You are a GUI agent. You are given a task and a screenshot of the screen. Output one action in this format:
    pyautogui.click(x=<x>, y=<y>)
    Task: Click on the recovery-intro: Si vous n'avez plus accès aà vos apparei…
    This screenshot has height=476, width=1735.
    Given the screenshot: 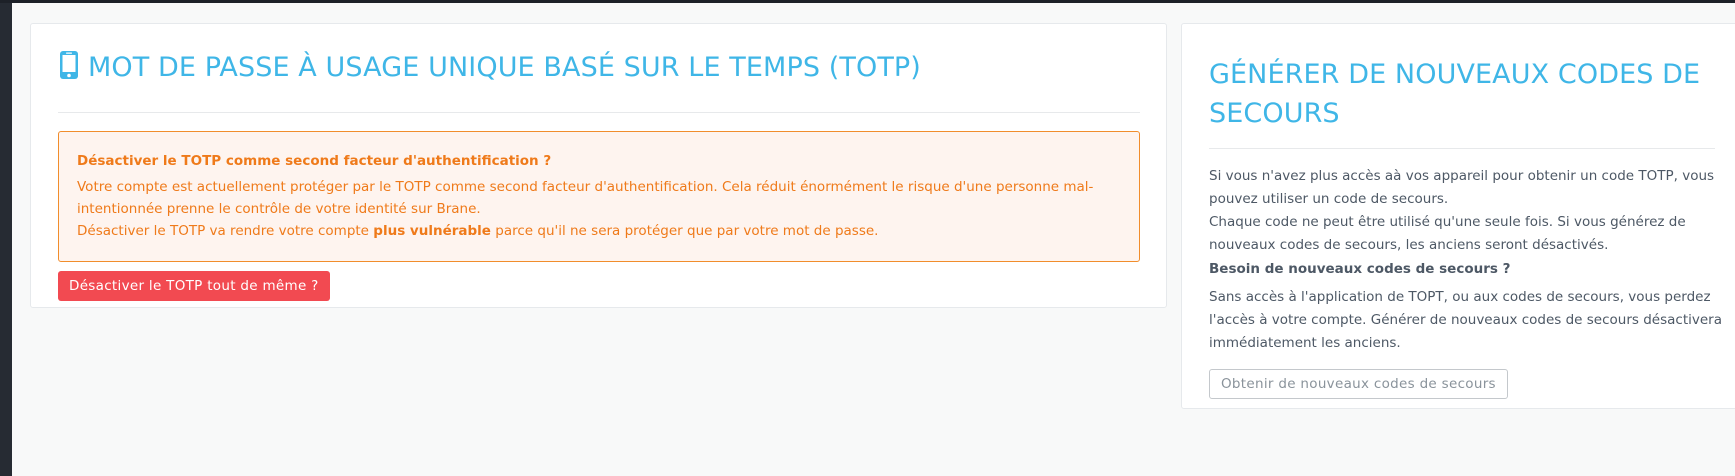 What is the action you would take?
    pyautogui.click(x=1466, y=211)
    